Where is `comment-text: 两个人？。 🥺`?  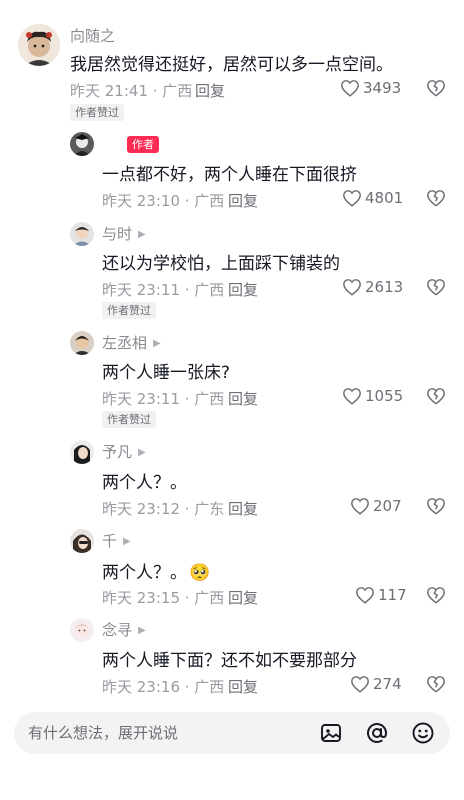 comment-text: 两个人？。 🥺 is located at coordinates (156, 570).